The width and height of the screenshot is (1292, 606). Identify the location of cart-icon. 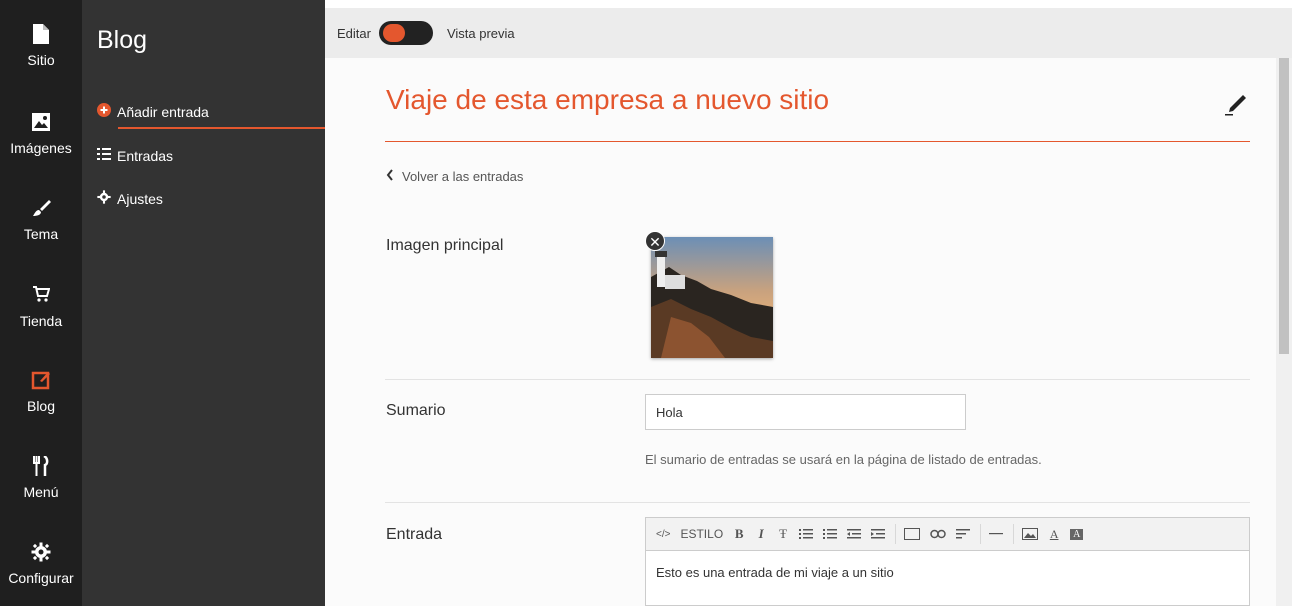
(41, 296).